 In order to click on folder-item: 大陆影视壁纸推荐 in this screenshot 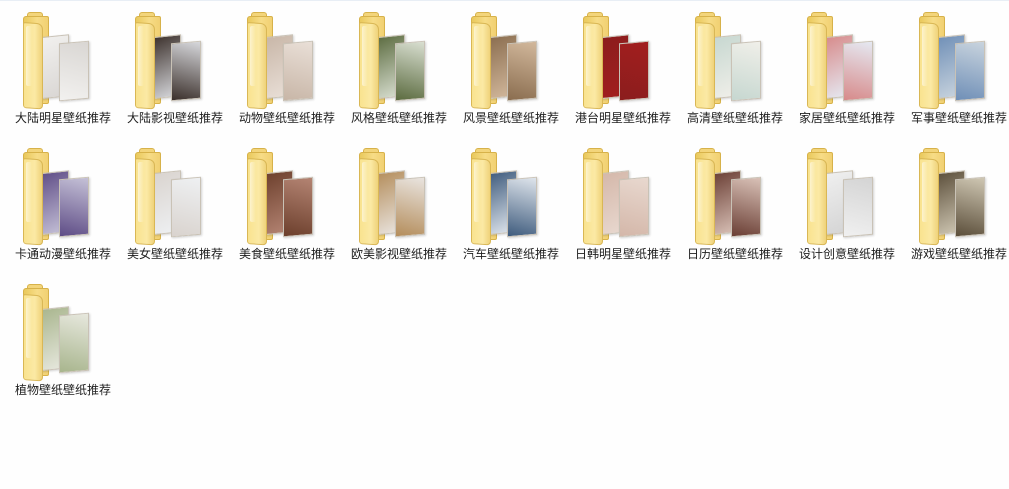, I will do `click(175, 74)`.